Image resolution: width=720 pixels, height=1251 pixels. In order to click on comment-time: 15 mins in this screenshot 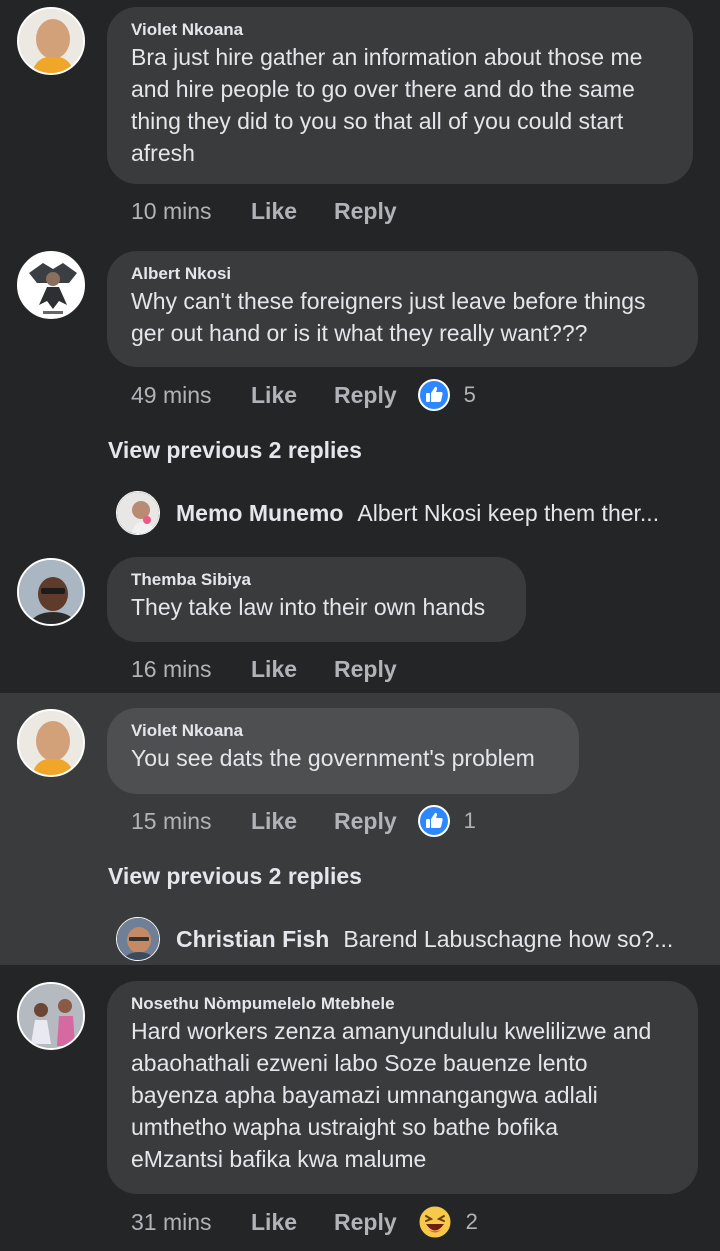, I will do `click(191, 821)`.